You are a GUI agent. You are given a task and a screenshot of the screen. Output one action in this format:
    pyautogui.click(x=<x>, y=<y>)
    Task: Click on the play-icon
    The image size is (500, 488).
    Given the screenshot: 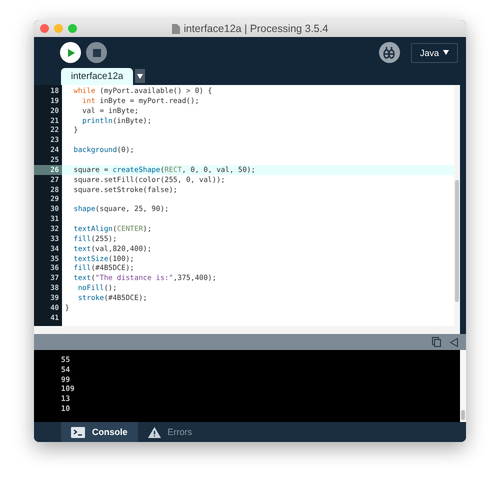 What is the action you would take?
    pyautogui.click(x=71, y=53)
    